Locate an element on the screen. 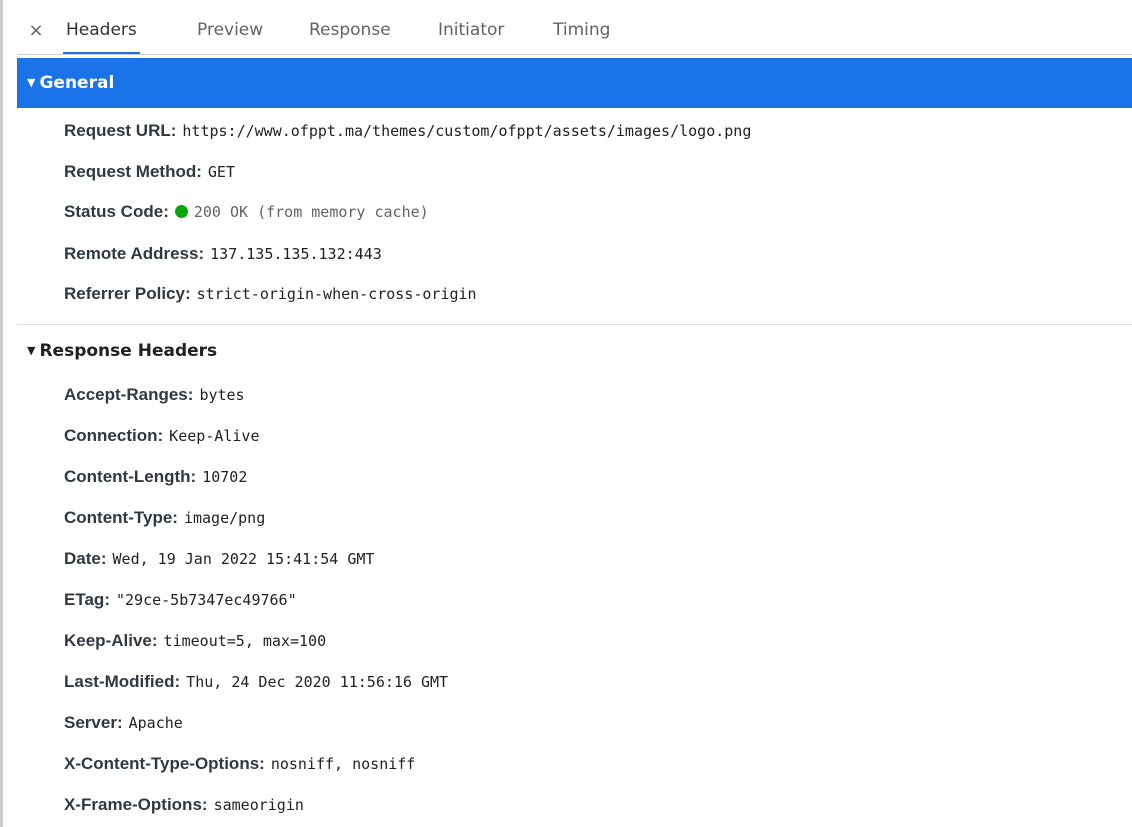 The image size is (1132, 827). header-key: Request URL is located at coordinates (117, 130).